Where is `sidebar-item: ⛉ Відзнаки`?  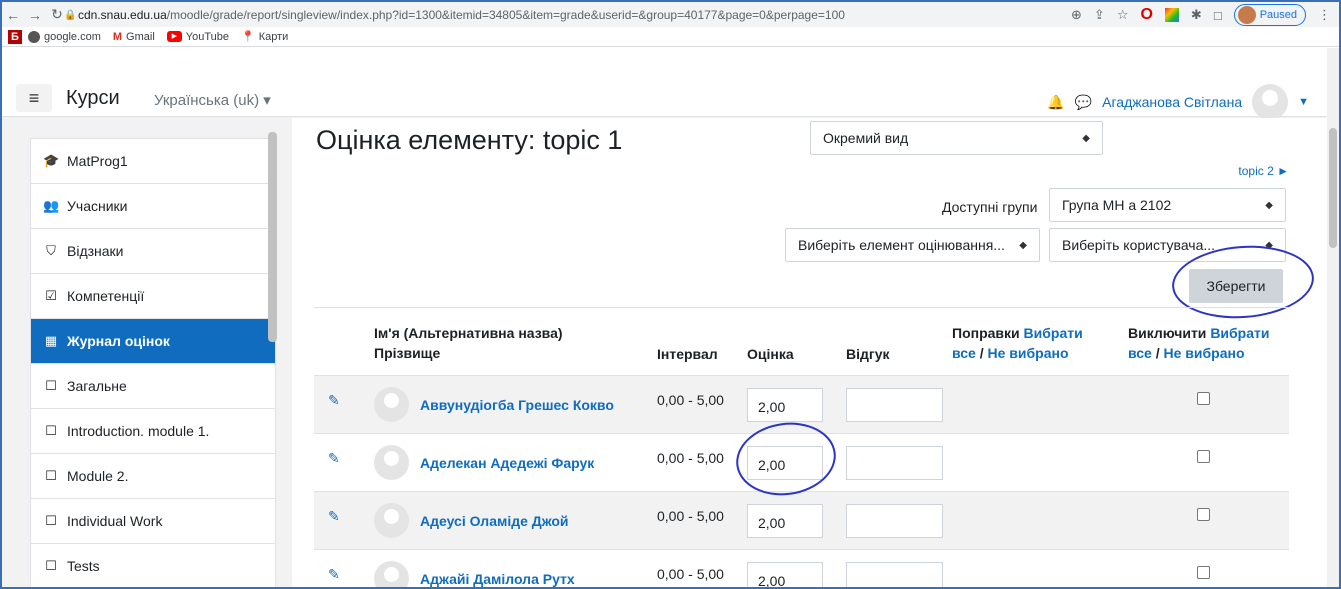
sidebar-item: ⛉ Відзнаки is located at coordinates (153, 251).